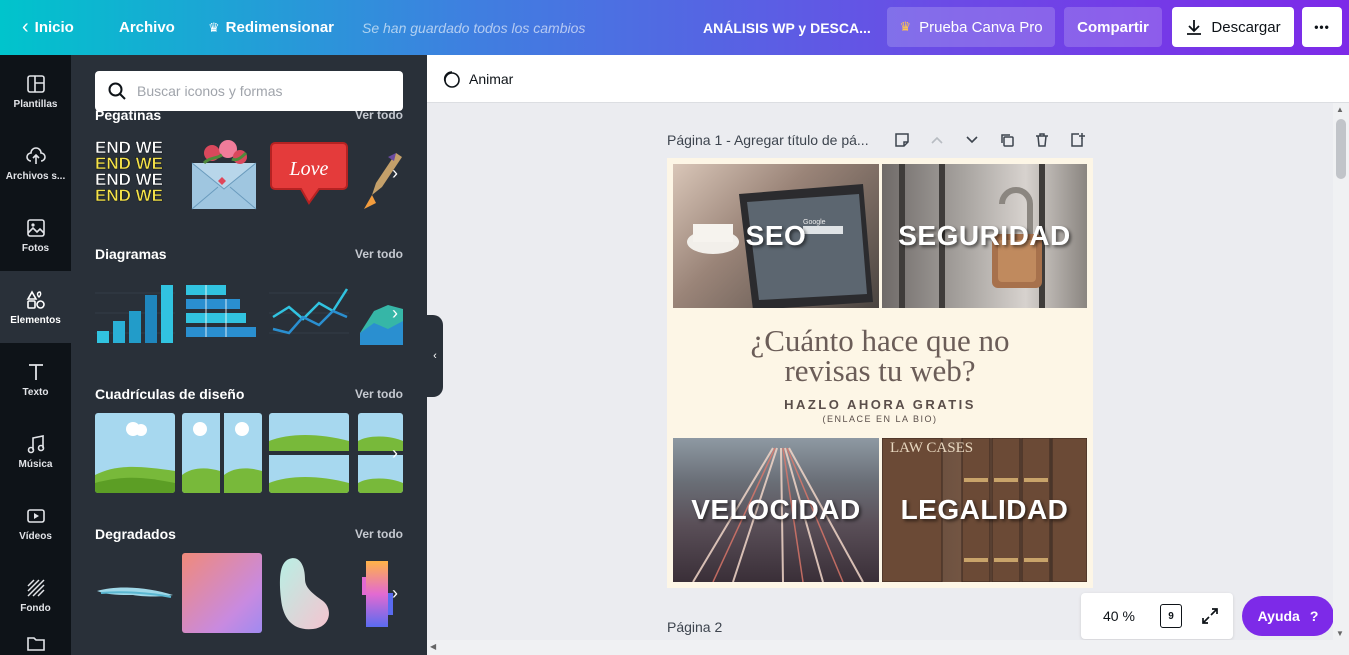 This screenshot has width=1349, height=655. What do you see at coordinates (880, 419) in the screenshot?
I see `design-subtext: (ENLACE EN LA BIO)` at bounding box center [880, 419].